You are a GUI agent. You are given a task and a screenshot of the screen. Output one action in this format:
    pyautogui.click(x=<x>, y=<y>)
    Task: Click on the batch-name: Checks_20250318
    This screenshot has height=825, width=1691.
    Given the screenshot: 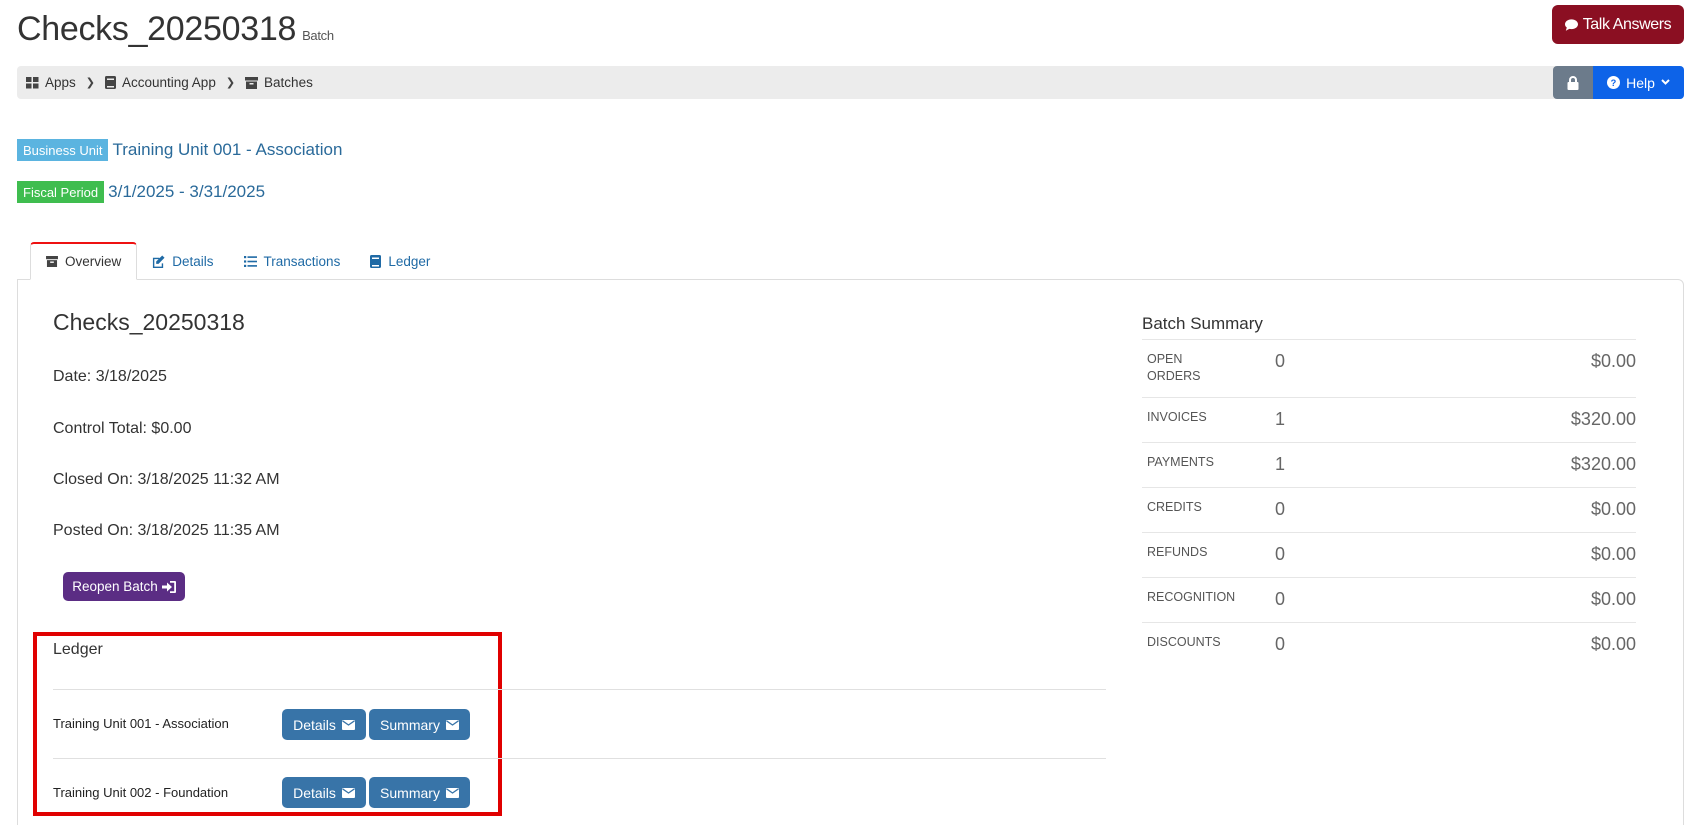 What is the action you would take?
    pyautogui.click(x=149, y=322)
    